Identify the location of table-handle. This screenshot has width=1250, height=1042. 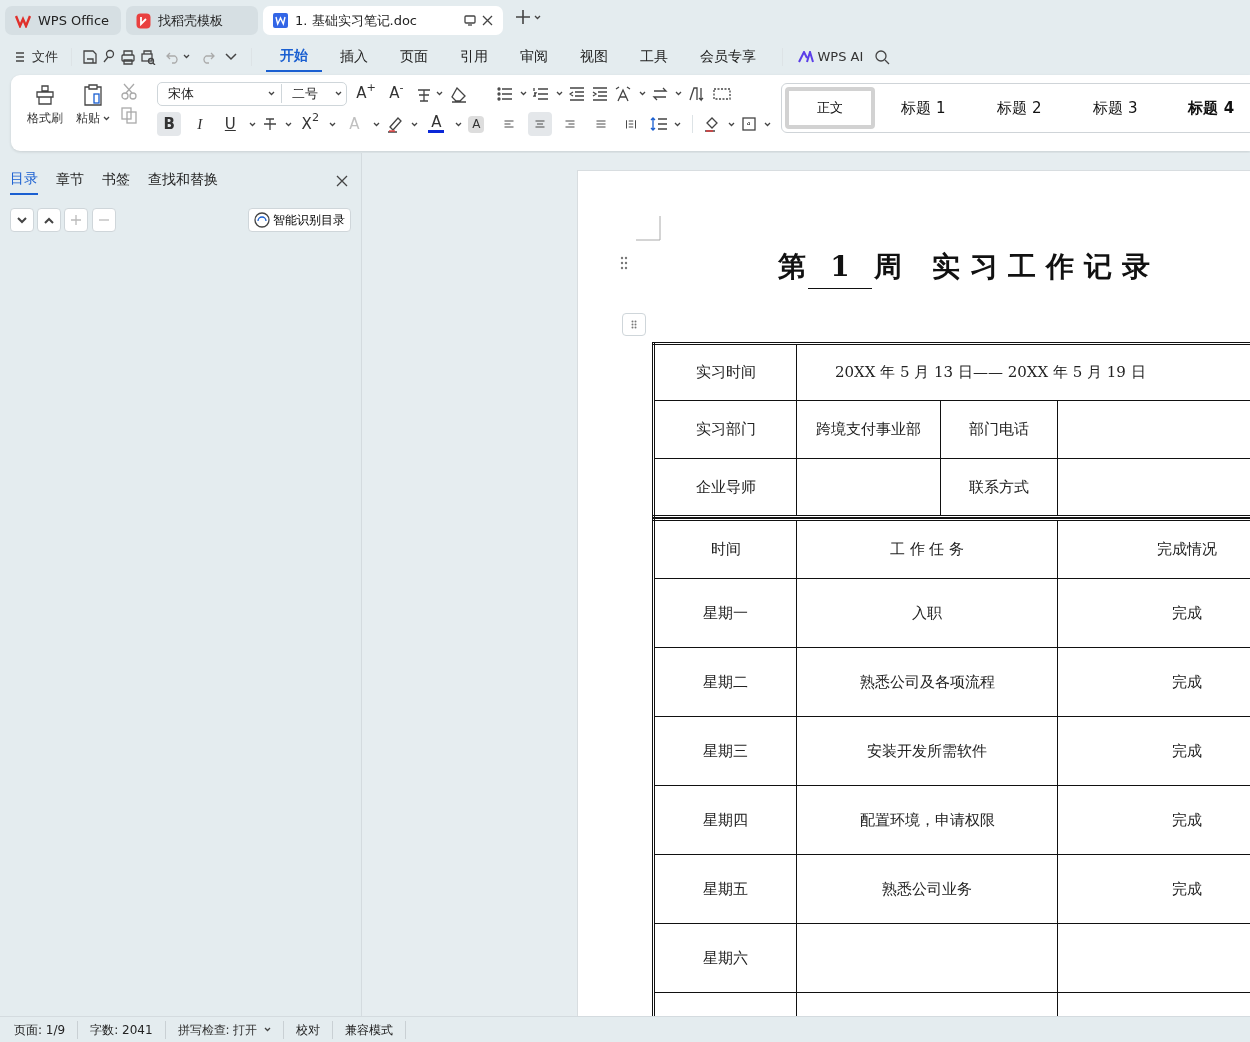
(634, 324).